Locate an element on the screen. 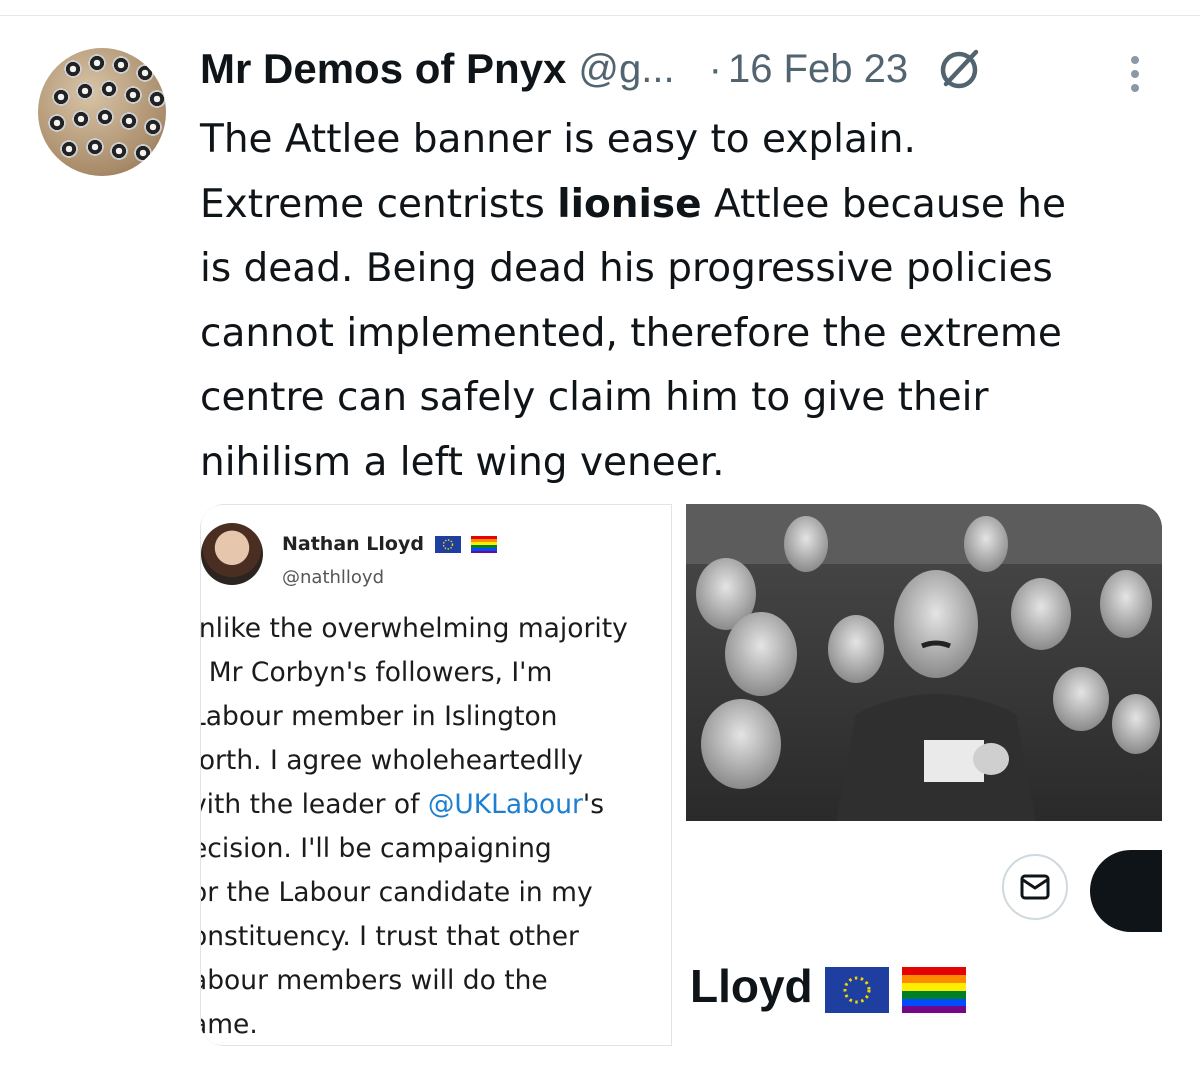 This screenshot has height=1075, width=1200. quoted-mention-link: @UKLabour is located at coordinates (505, 804).